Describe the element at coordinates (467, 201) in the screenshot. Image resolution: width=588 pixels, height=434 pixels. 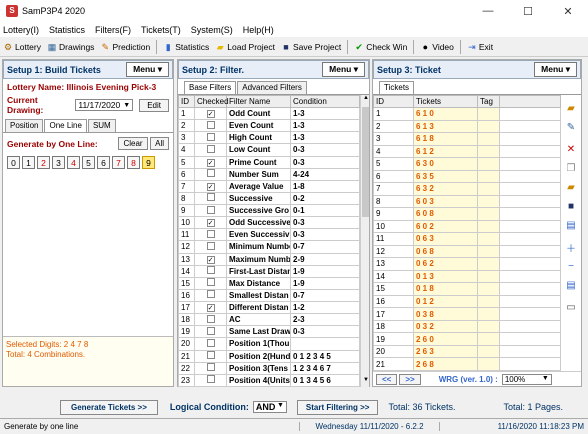
I see `ticket-row: 86 0 3` at that location.